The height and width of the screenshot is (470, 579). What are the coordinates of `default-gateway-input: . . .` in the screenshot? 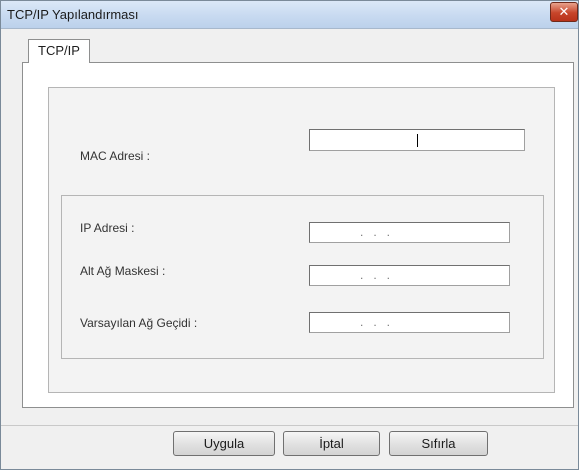 It's located at (409, 322).